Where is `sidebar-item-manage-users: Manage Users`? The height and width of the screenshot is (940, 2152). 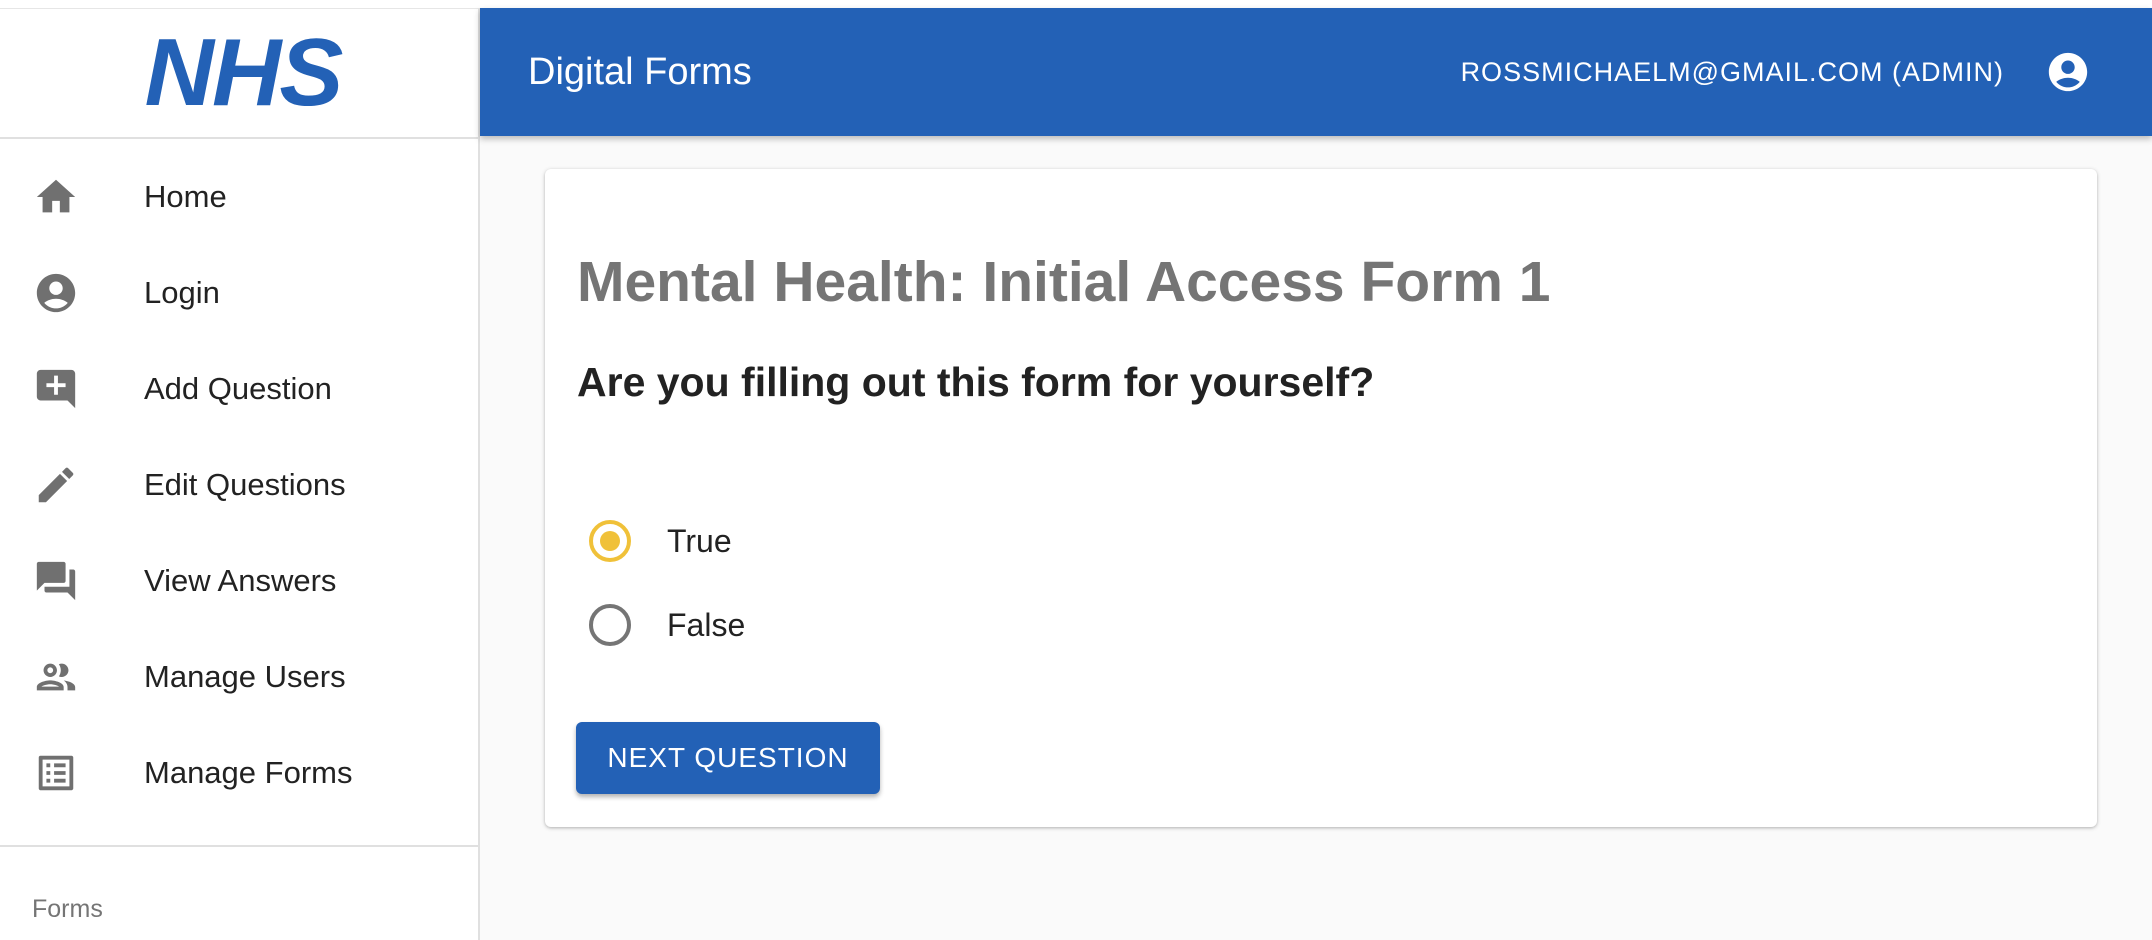 sidebar-item-manage-users: Manage Users is located at coordinates (239, 677).